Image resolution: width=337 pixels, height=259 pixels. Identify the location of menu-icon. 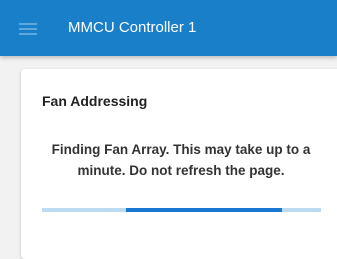
(28, 29).